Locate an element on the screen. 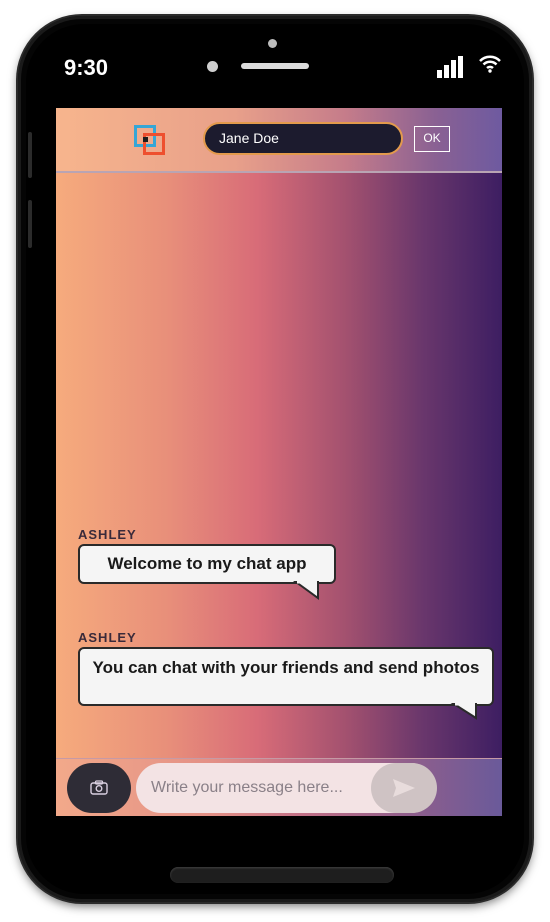 This screenshot has height=922, width=550. earpiece-speaker is located at coordinates (275, 66).